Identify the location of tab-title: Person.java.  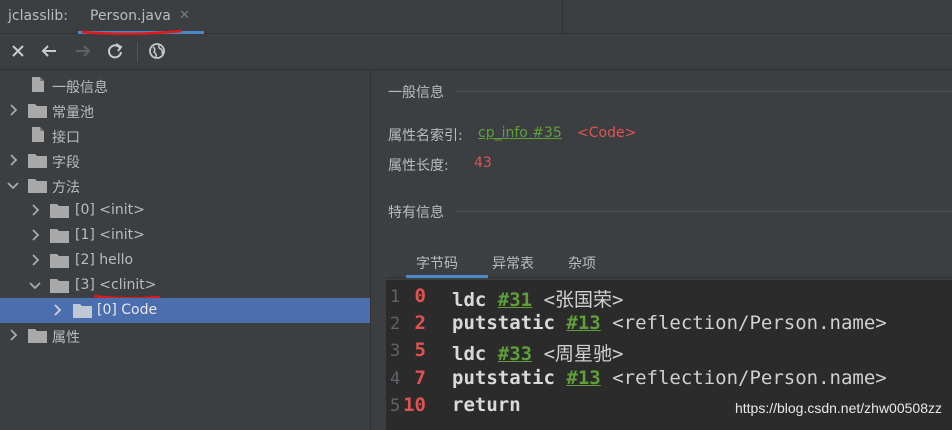
(130, 16).